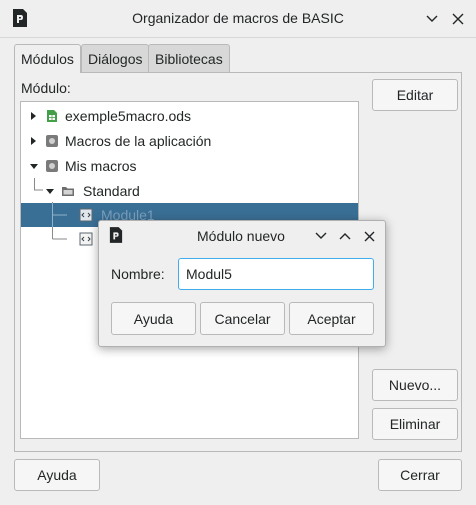 Image resolution: width=476 pixels, height=505 pixels. I want to click on help-button: Ayuda, so click(57, 475).